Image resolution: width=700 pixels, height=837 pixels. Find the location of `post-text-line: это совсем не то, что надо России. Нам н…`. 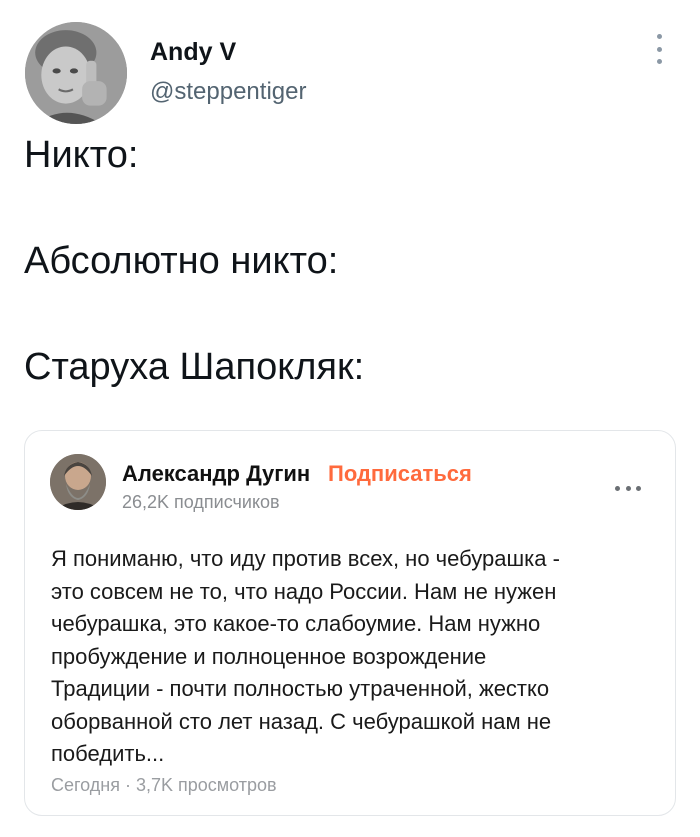

post-text-line: это совсем не то, что надо России. Нам н… is located at coordinates (304, 591).